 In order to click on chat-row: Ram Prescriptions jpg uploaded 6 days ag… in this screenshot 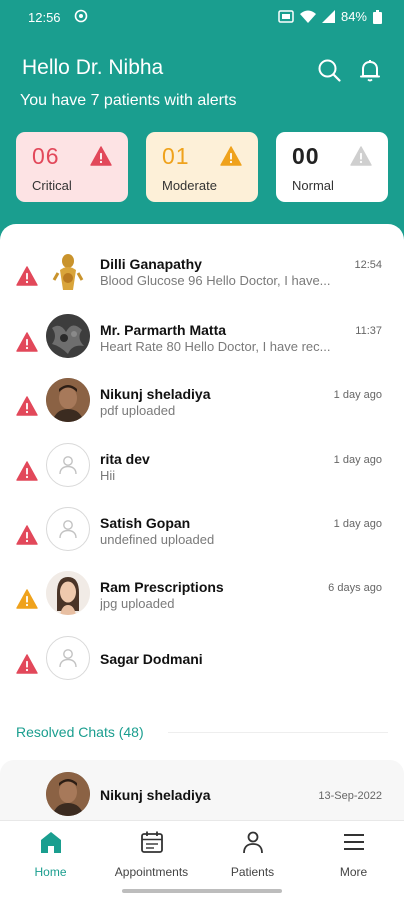, I will do `click(202, 603)`.